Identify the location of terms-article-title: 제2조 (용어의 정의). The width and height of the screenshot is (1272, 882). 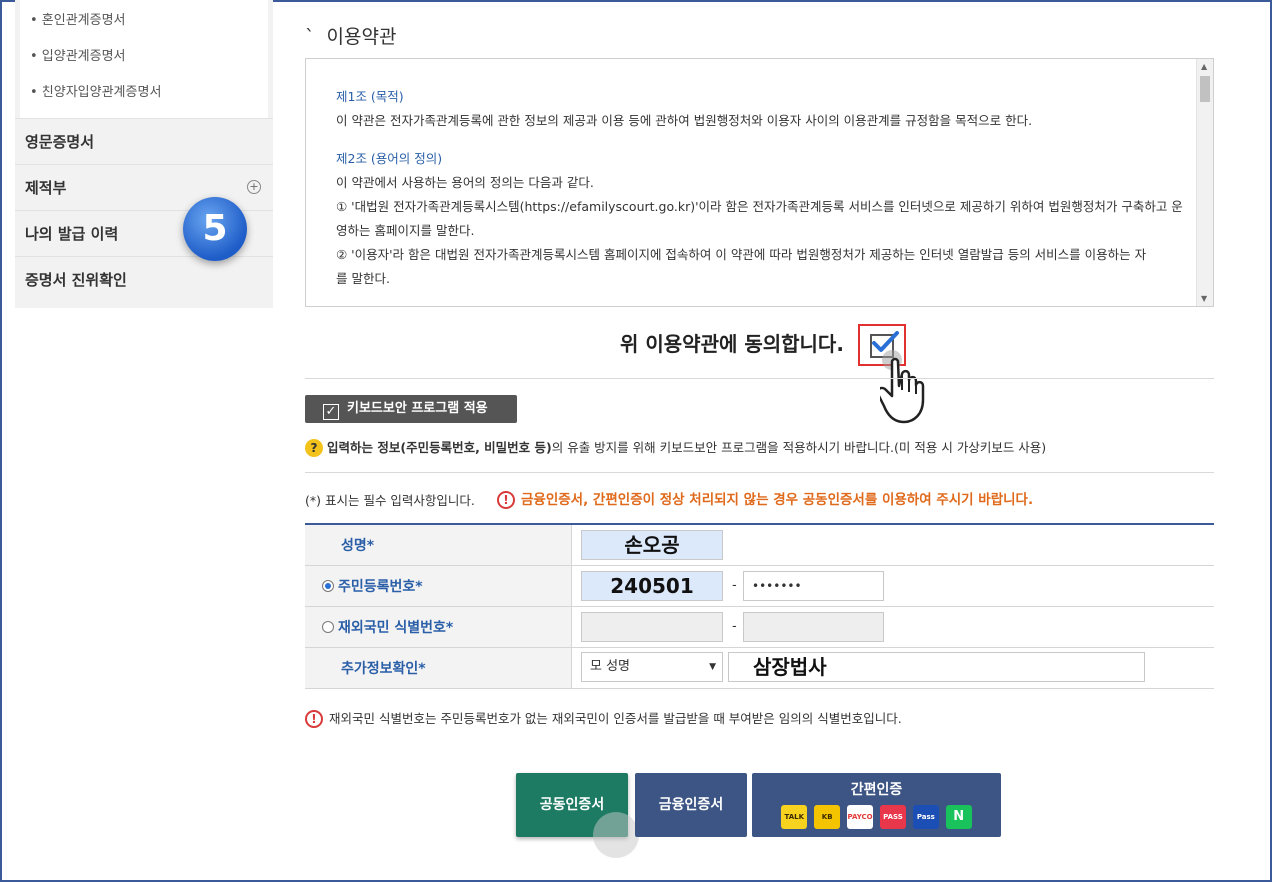
(389, 158).